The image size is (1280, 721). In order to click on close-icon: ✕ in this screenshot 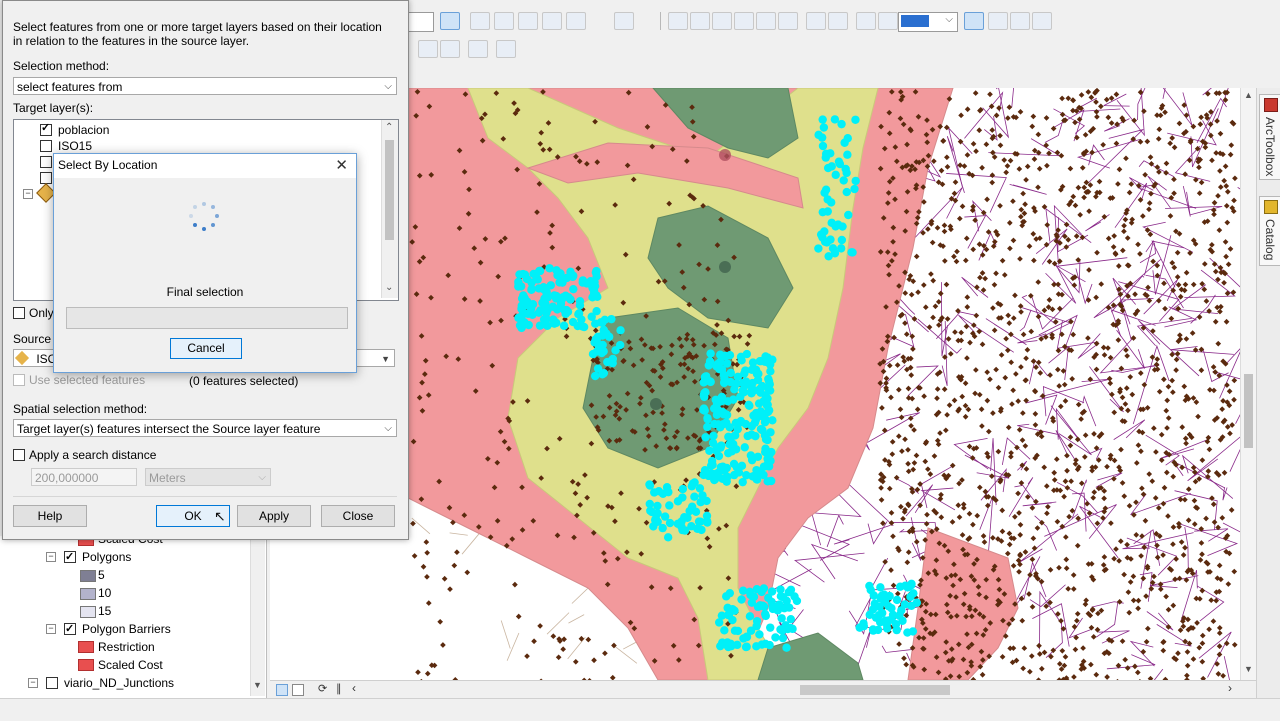, I will do `click(341, 165)`.